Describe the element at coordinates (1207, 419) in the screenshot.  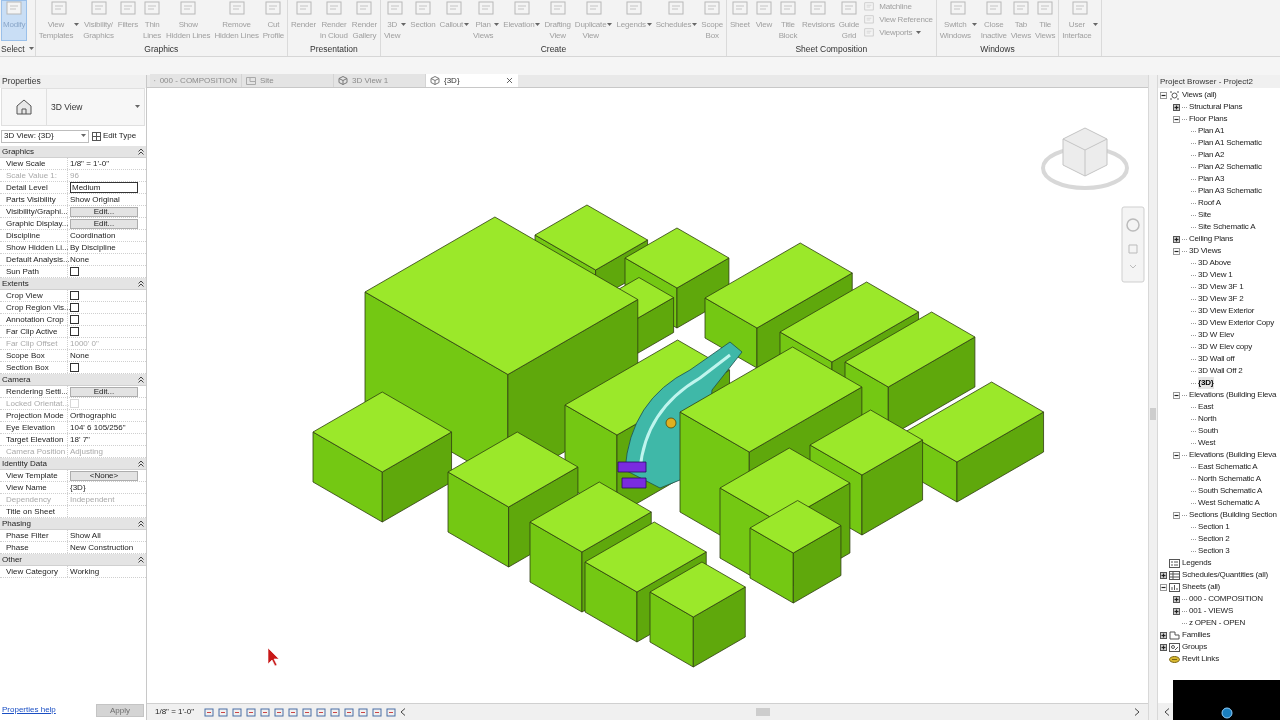
I see `browser-item: North` at that location.